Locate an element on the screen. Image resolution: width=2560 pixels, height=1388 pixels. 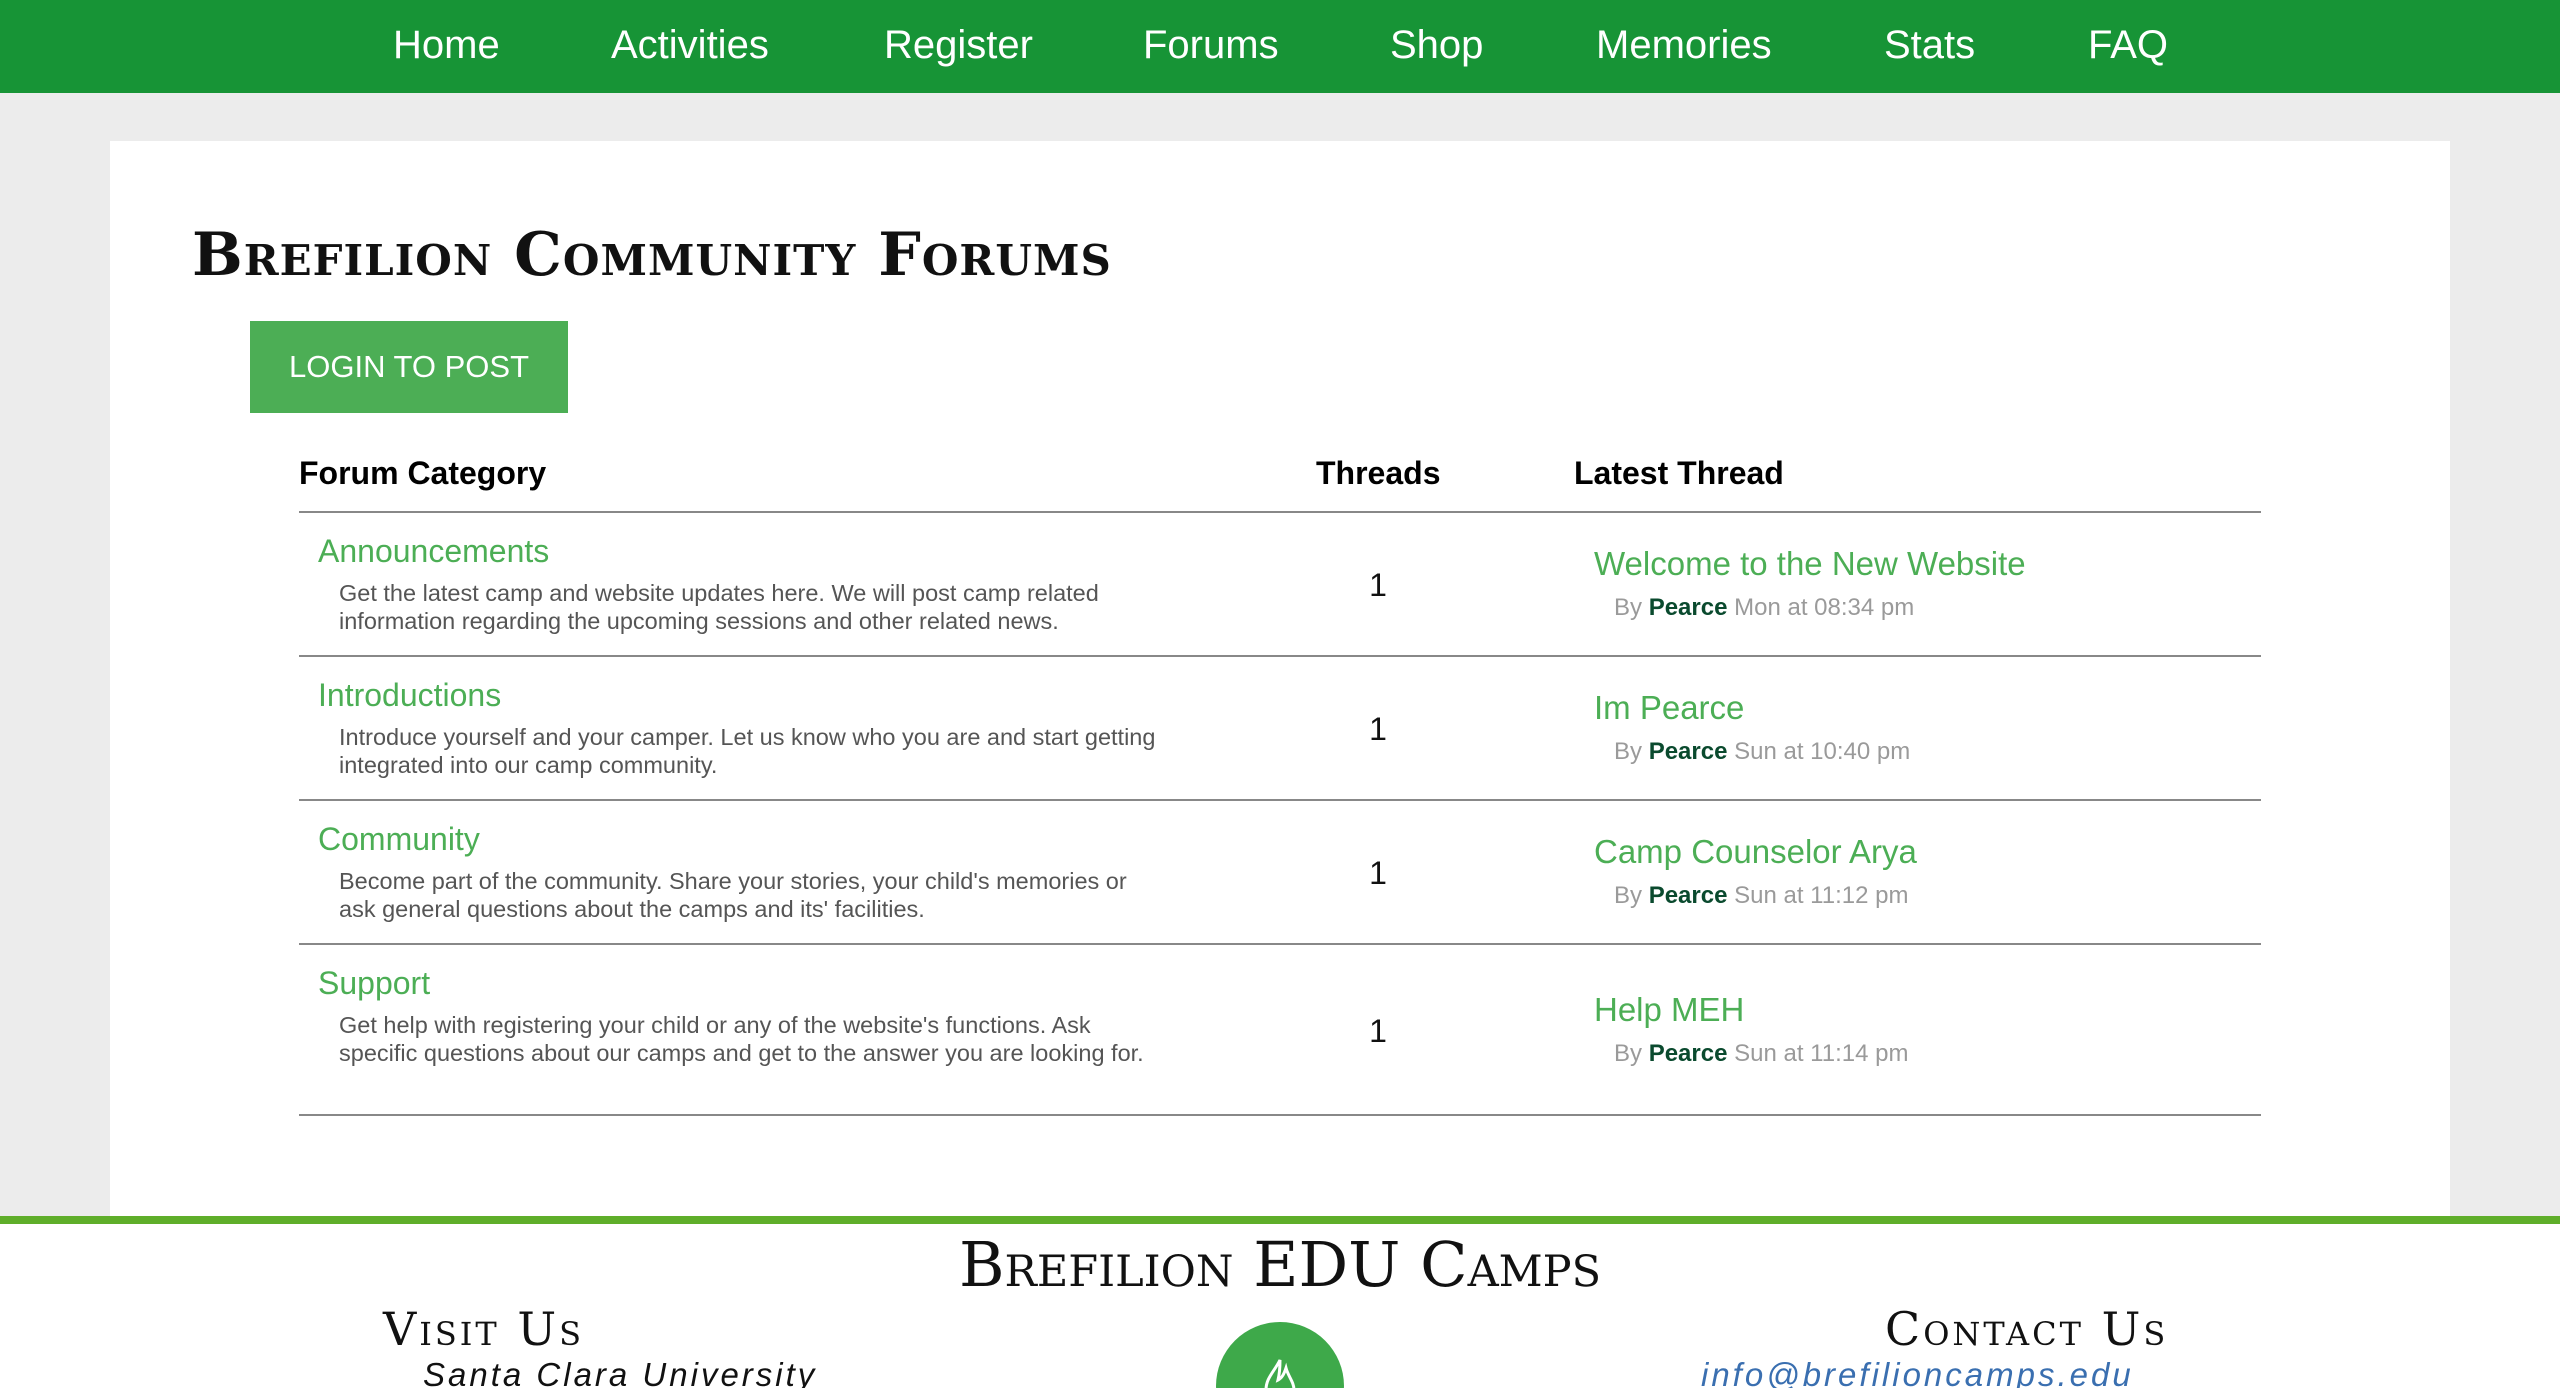
footer-title: Brefilion EDU Camps is located at coordinates (1280, 1264).